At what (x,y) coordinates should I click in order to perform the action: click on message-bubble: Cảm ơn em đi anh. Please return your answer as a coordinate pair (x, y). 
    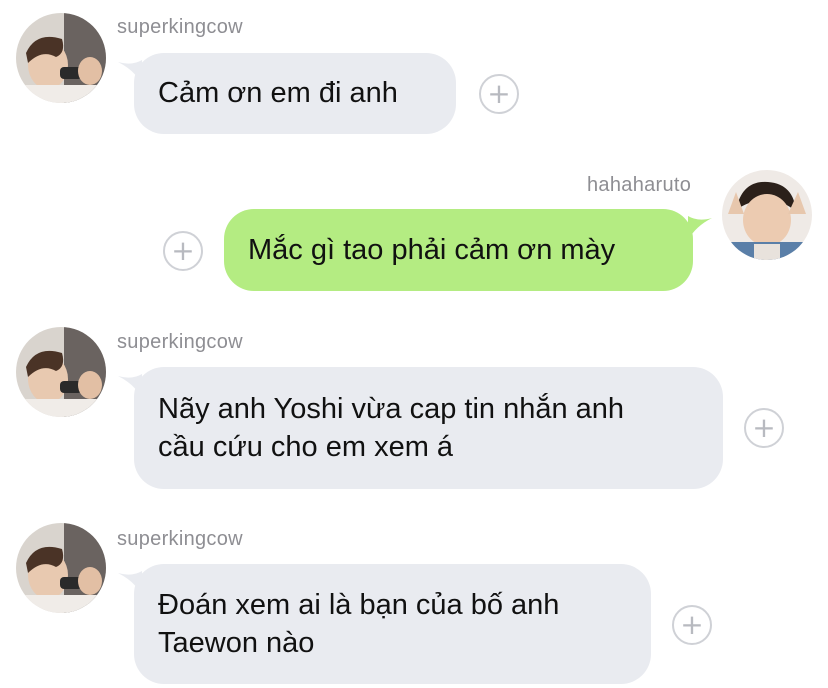
    Looking at the image, I should click on (295, 93).